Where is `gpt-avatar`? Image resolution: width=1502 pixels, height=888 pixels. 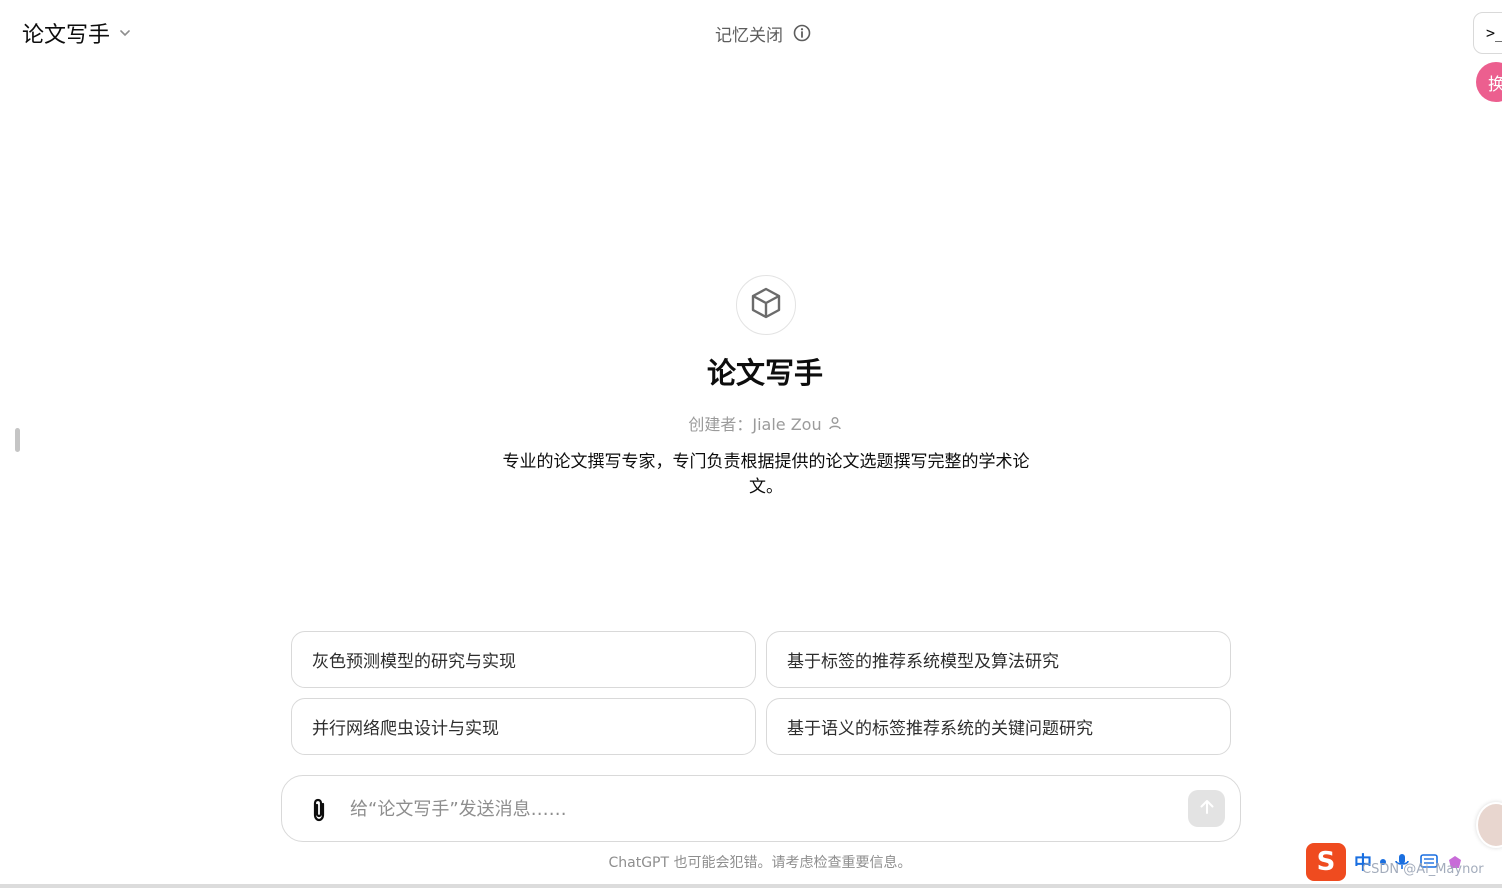
gpt-avatar is located at coordinates (766, 305).